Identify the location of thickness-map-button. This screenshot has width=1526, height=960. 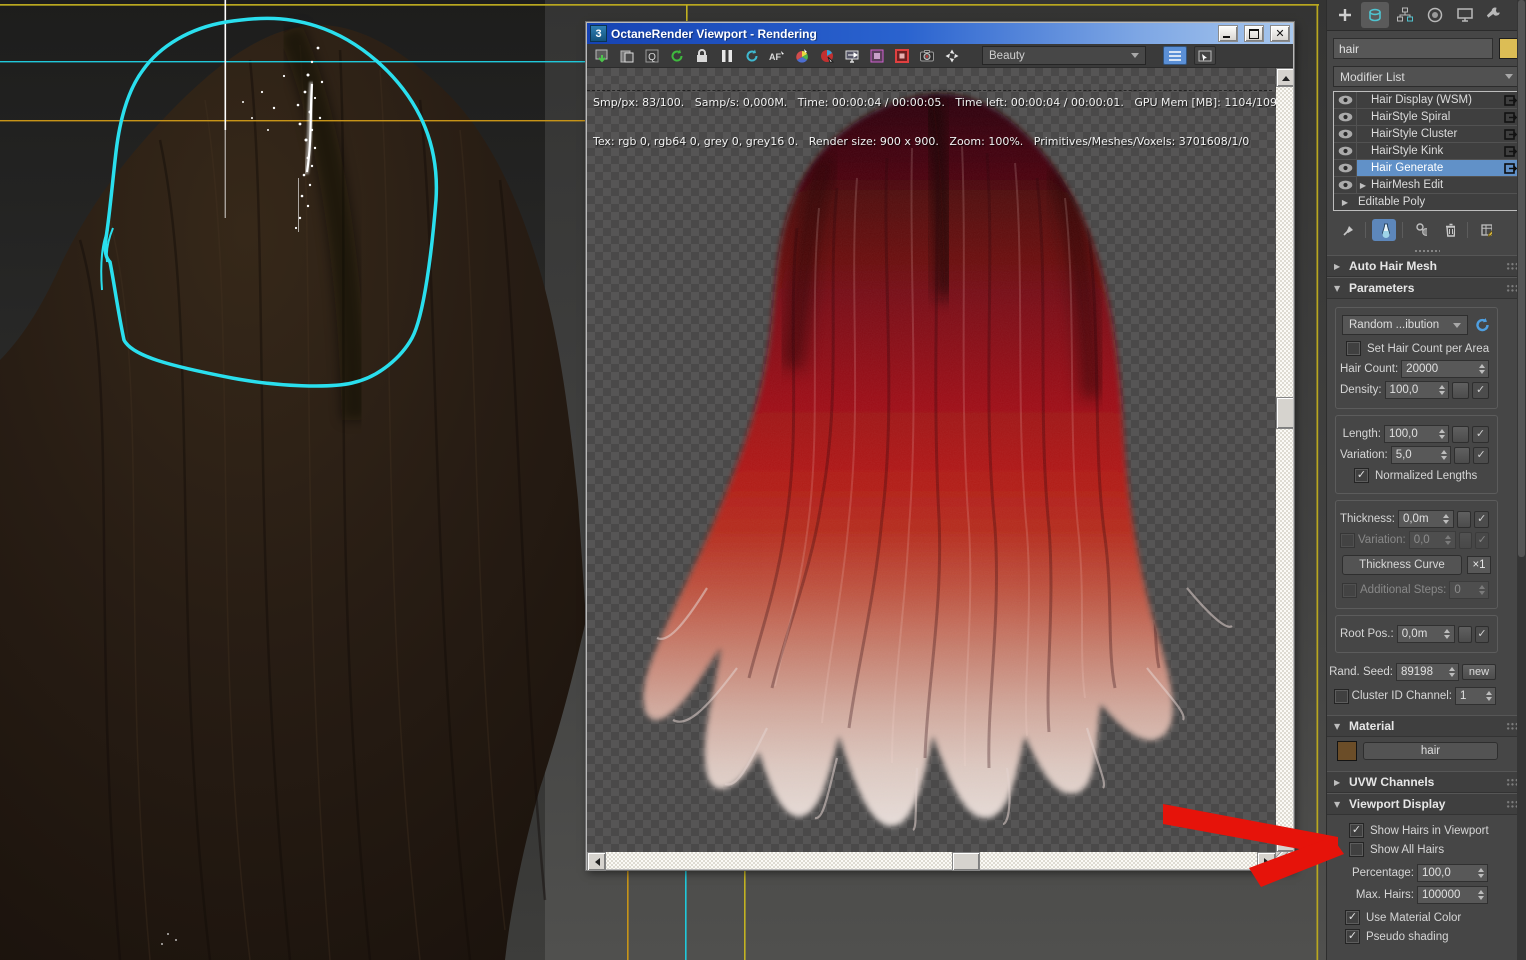
(1464, 519).